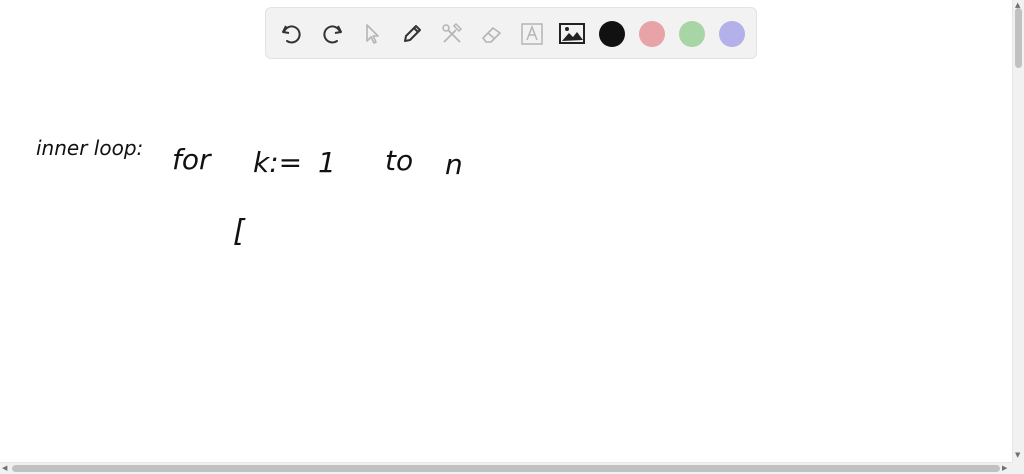 This screenshot has height=474, width=1024. I want to click on handwriting-for: for, so click(192, 159).